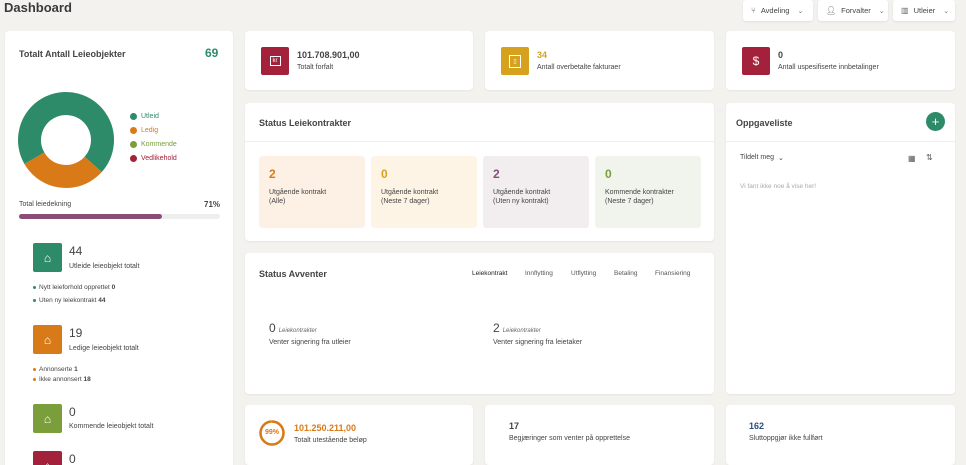 This screenshot has height=465, width=966. I want to click on objects-total: 69, so click(212, 53).